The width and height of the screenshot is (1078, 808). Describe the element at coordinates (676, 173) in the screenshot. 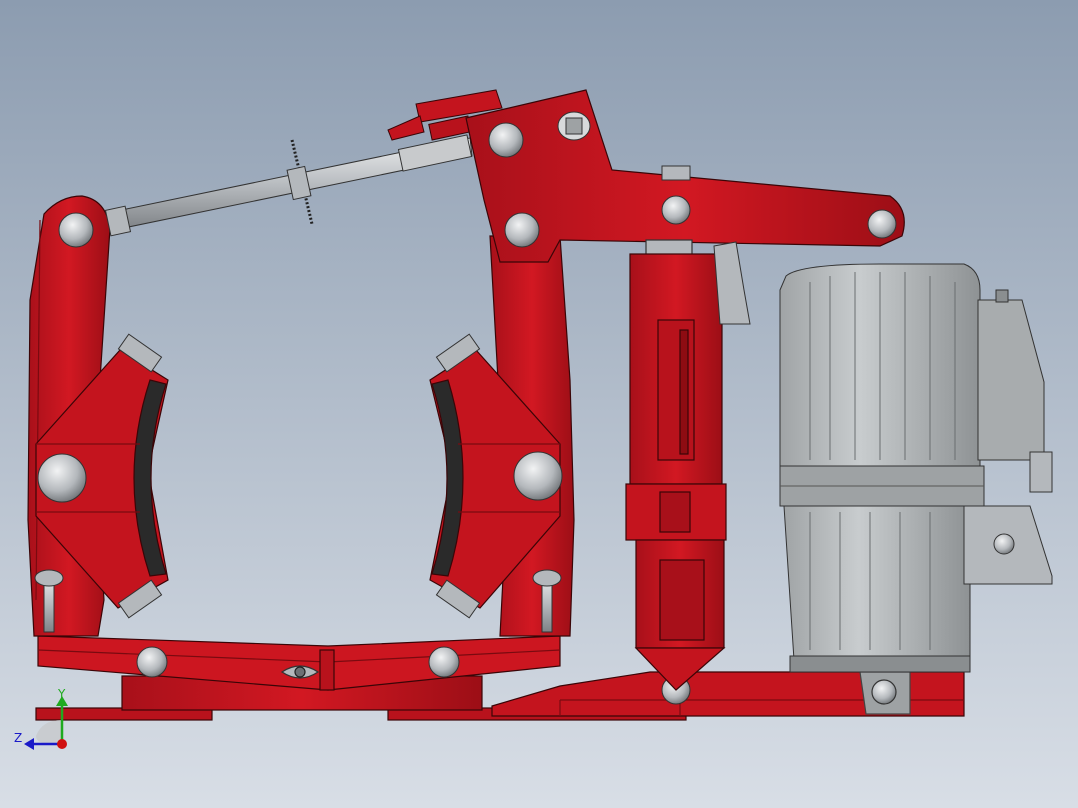

I see `top-lever-clip` at that location.